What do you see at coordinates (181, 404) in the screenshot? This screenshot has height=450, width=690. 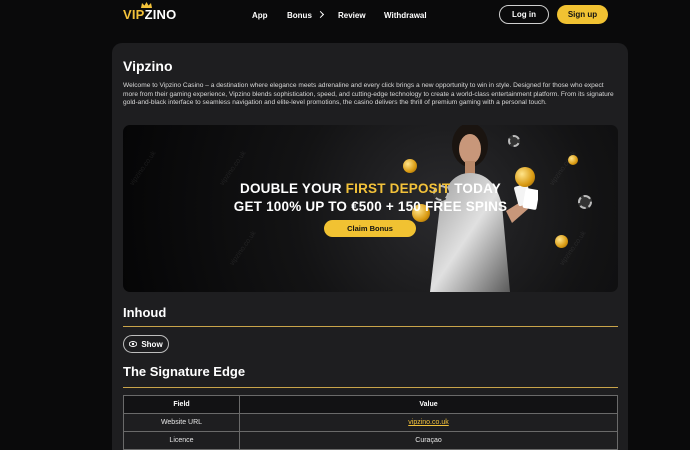 I see `table-header-field: Field` at bounding box center [181, 404].